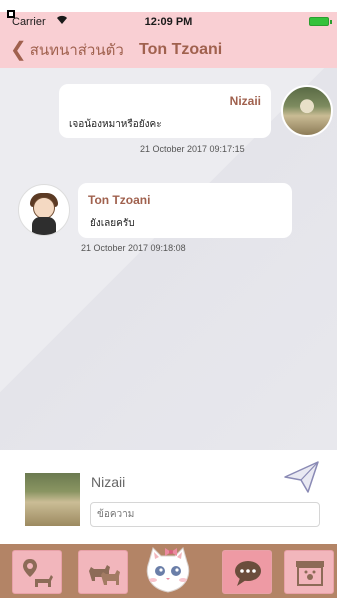  What do you see at coordinates (205, 514) in the screenshot?
I see `message-input` at bounding box center [205, 514].